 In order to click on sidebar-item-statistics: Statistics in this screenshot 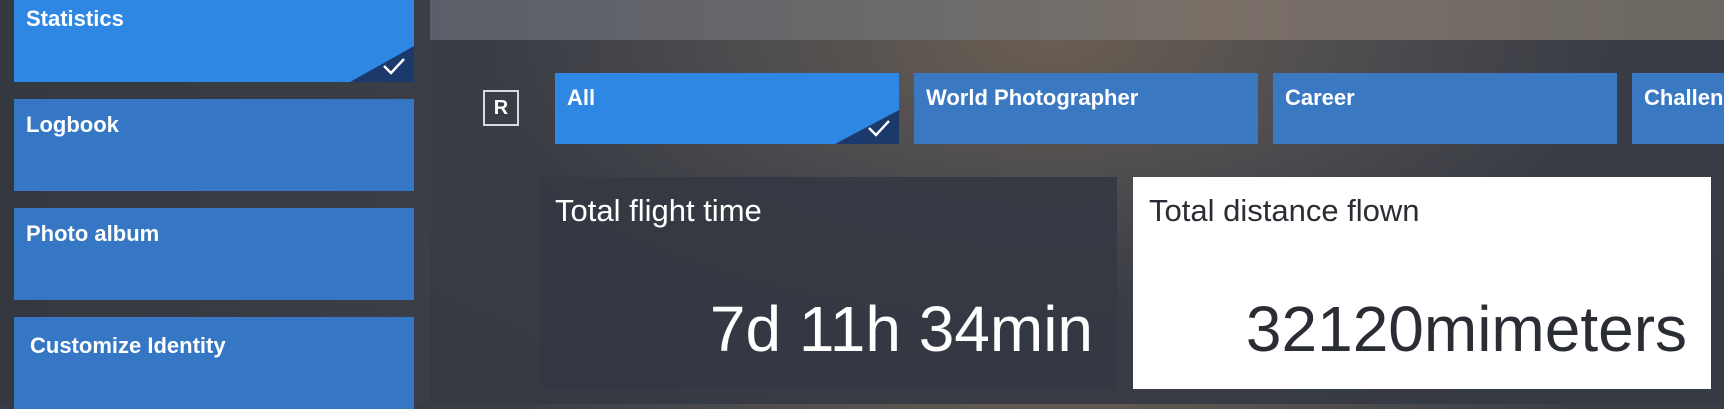, I will do `click(214, 41)`.